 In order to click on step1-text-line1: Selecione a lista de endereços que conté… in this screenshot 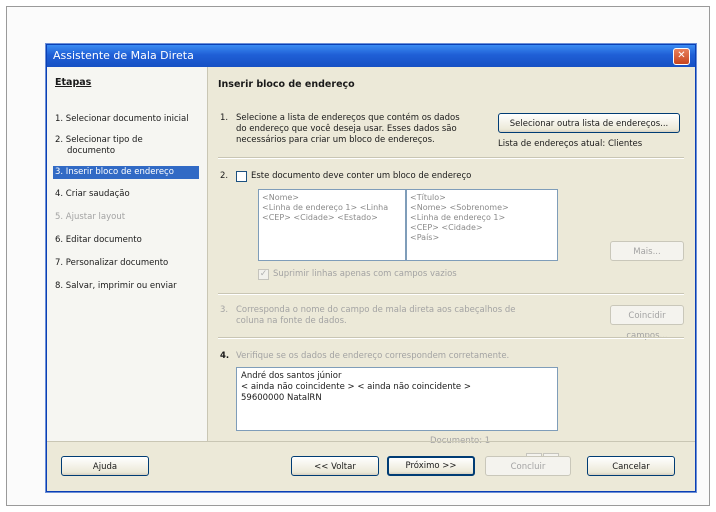, I will do `click(348, 118)`.